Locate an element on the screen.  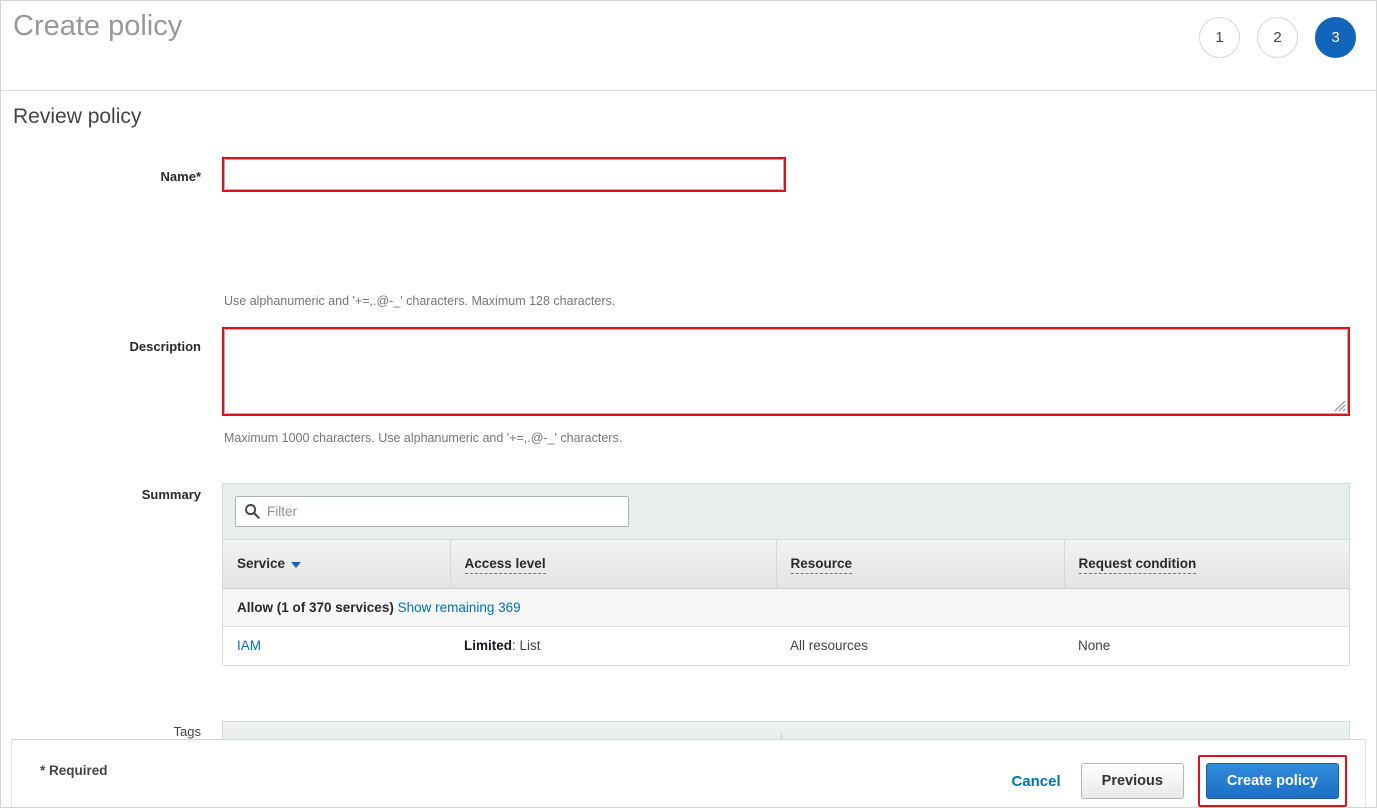
step-1: 1 is located at coordinates (1219, 37).